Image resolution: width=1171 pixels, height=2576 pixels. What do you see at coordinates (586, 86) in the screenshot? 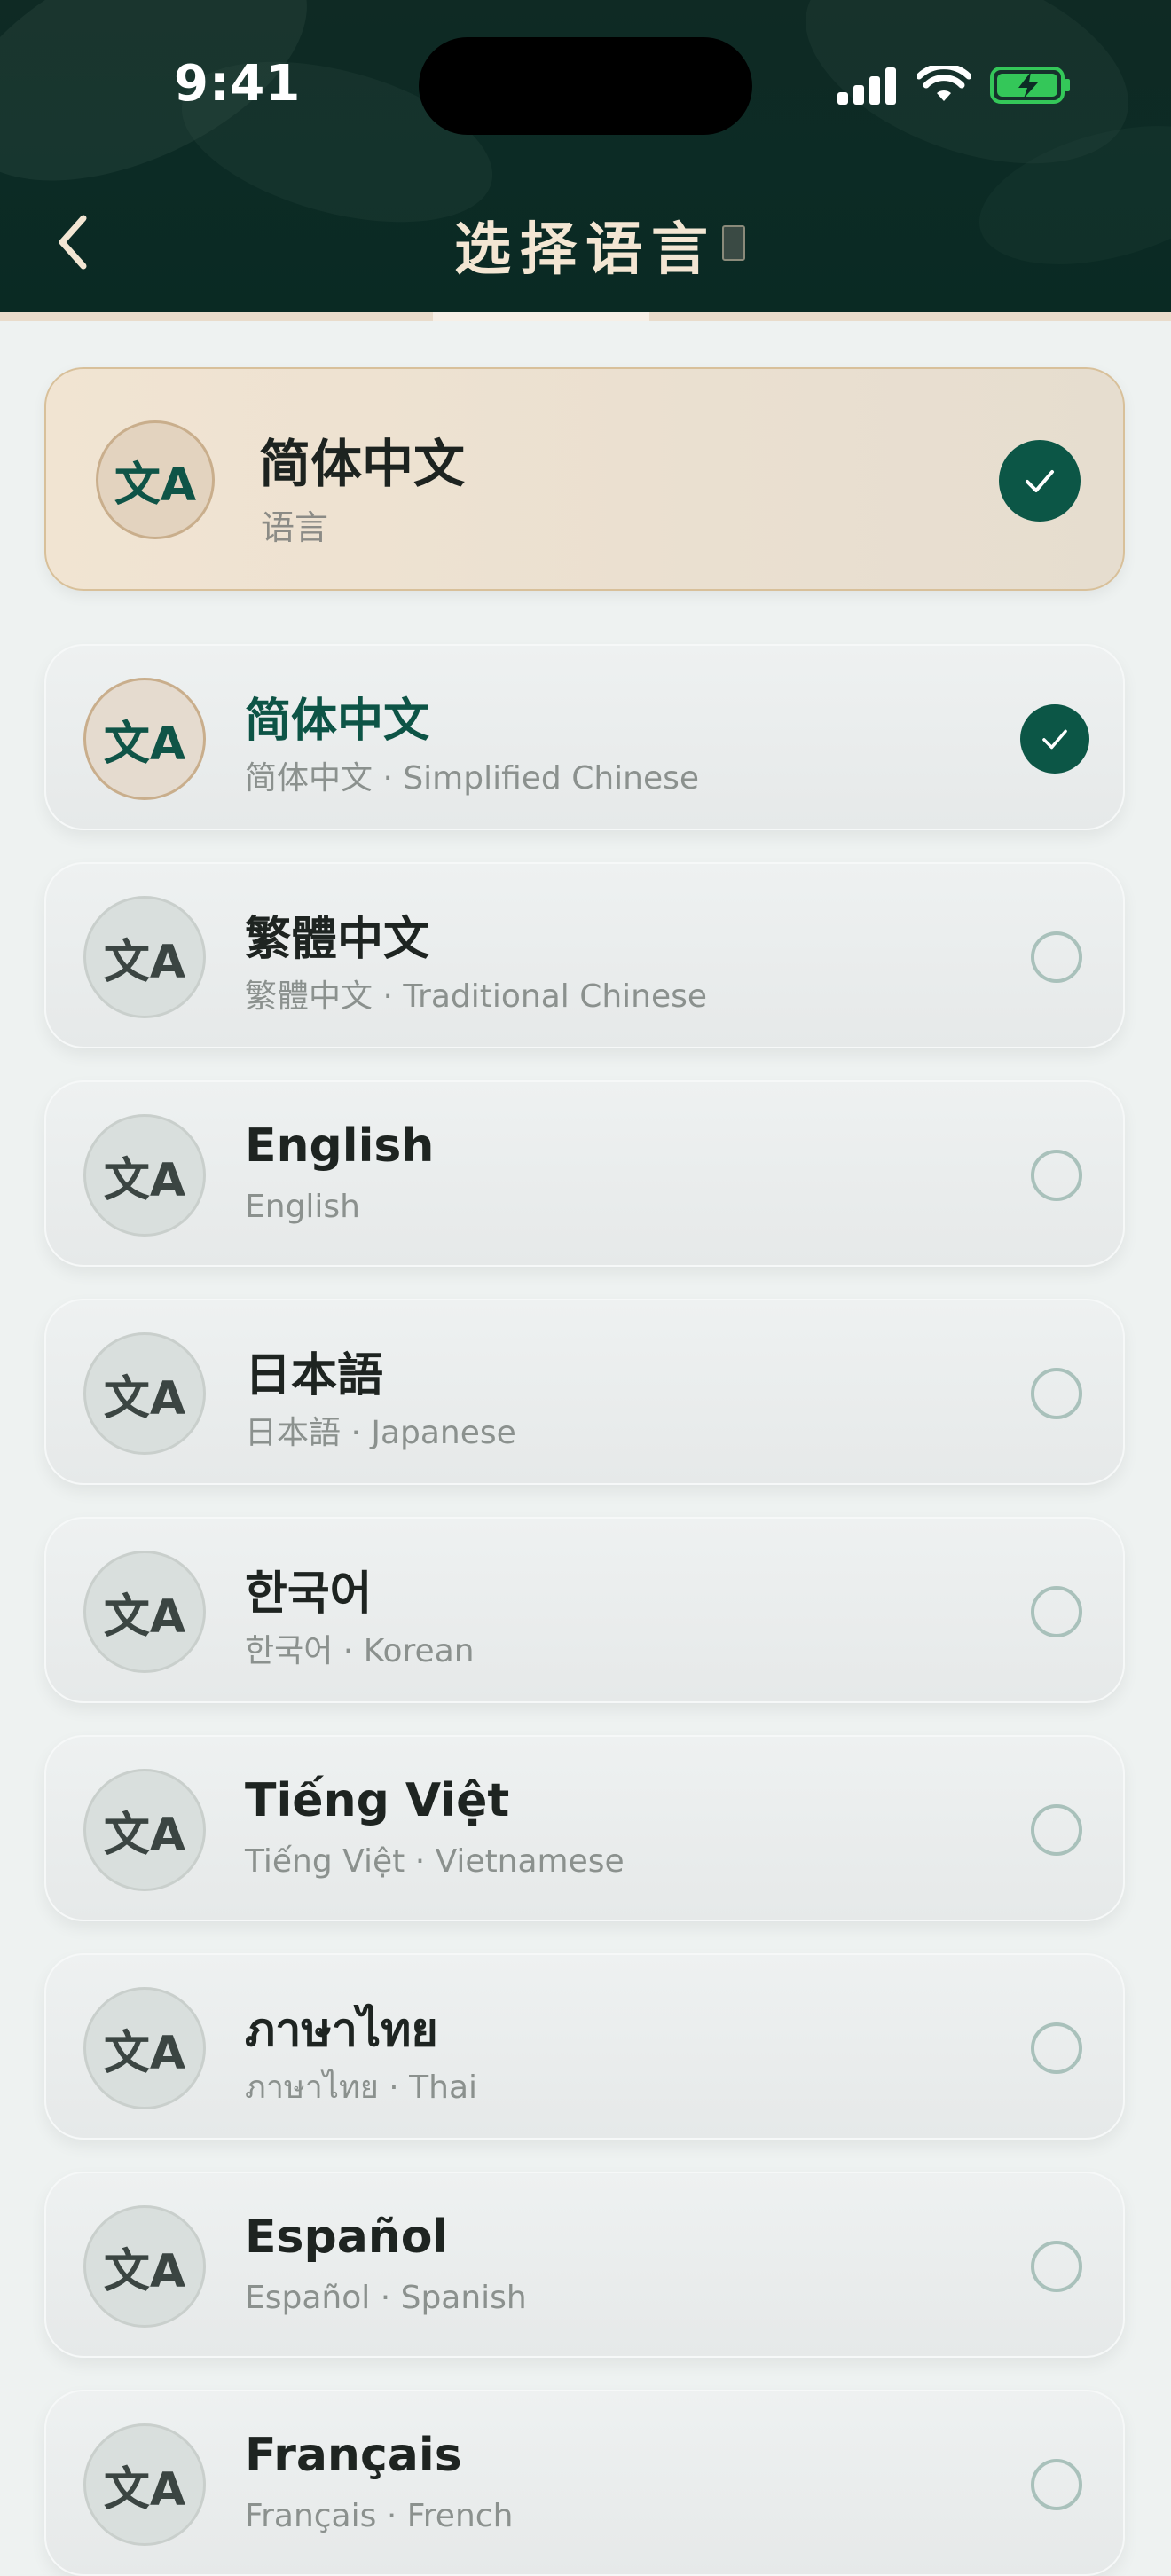
I see `dynamic-island` at bounding box center [586, 86].